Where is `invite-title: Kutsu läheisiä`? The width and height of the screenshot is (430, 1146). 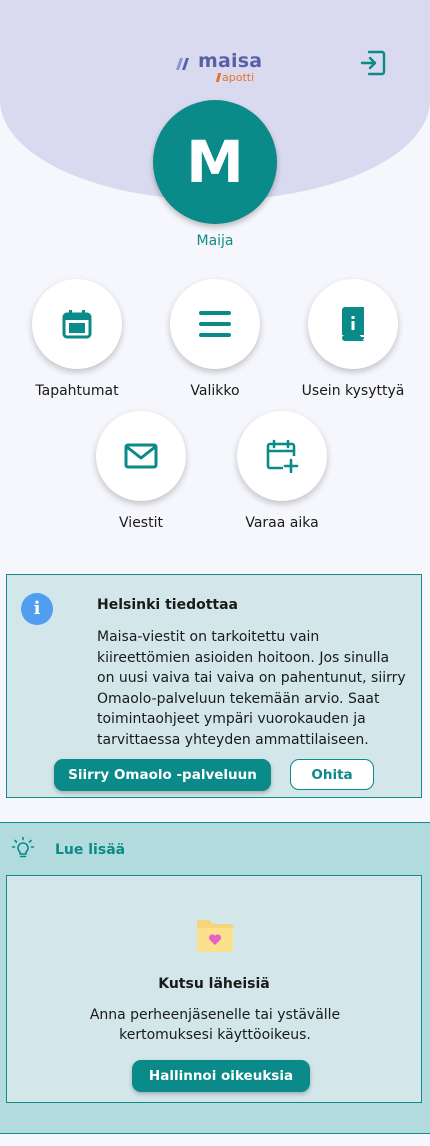 invite-title: Kutsu läheisiä is located at coordinates (214, 984).